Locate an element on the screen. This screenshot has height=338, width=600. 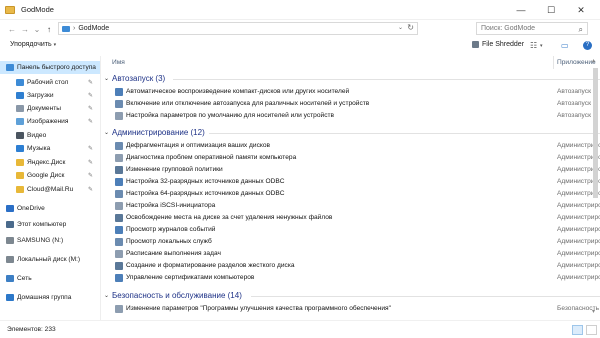
item-name: Расписание выполнения задач is located at coordinates (173, 253).